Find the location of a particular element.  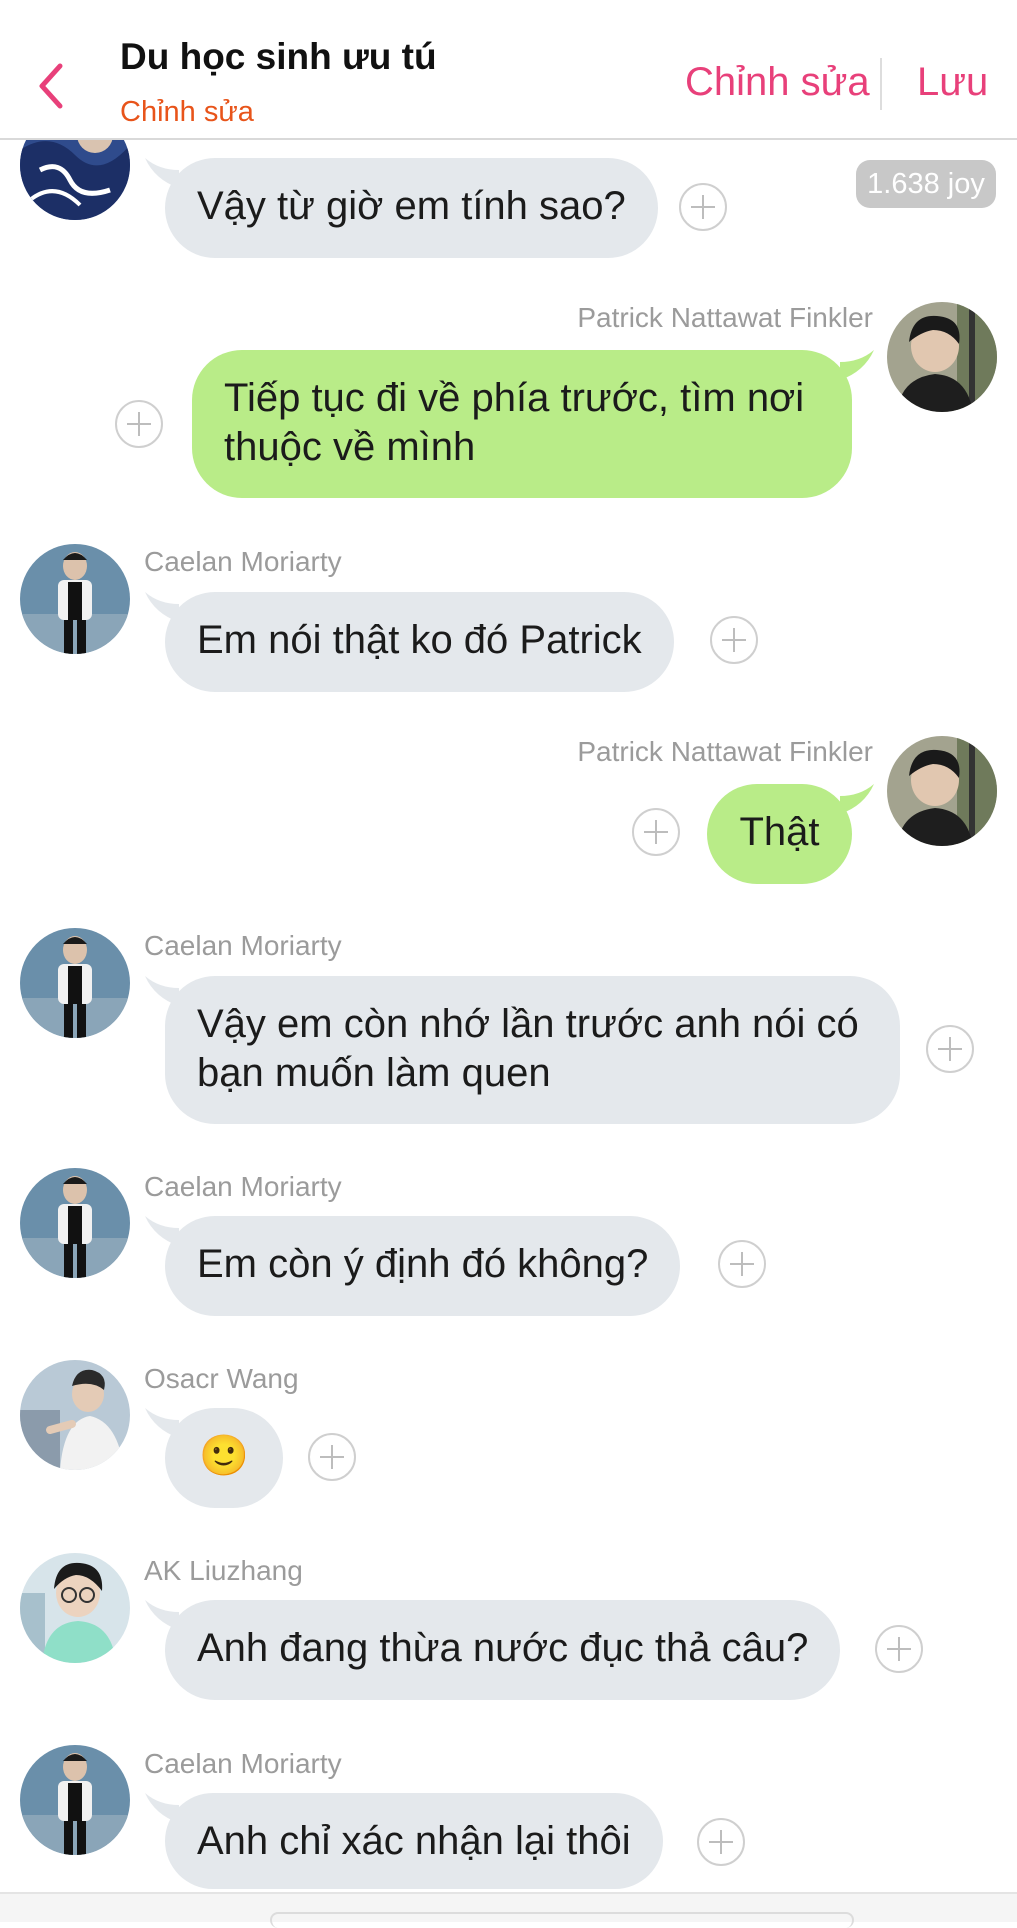

joy-badge: 1.638 joy is located at coordinates (926, 184).